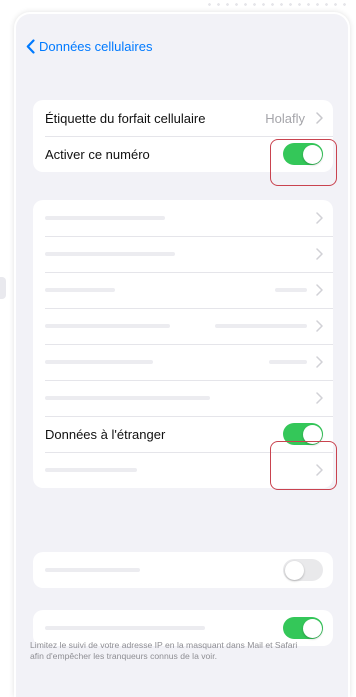  Describe the element at coordinates (97, 154) in the screenshot. I see `activate-number-label: Activer ce numéro` at that location.